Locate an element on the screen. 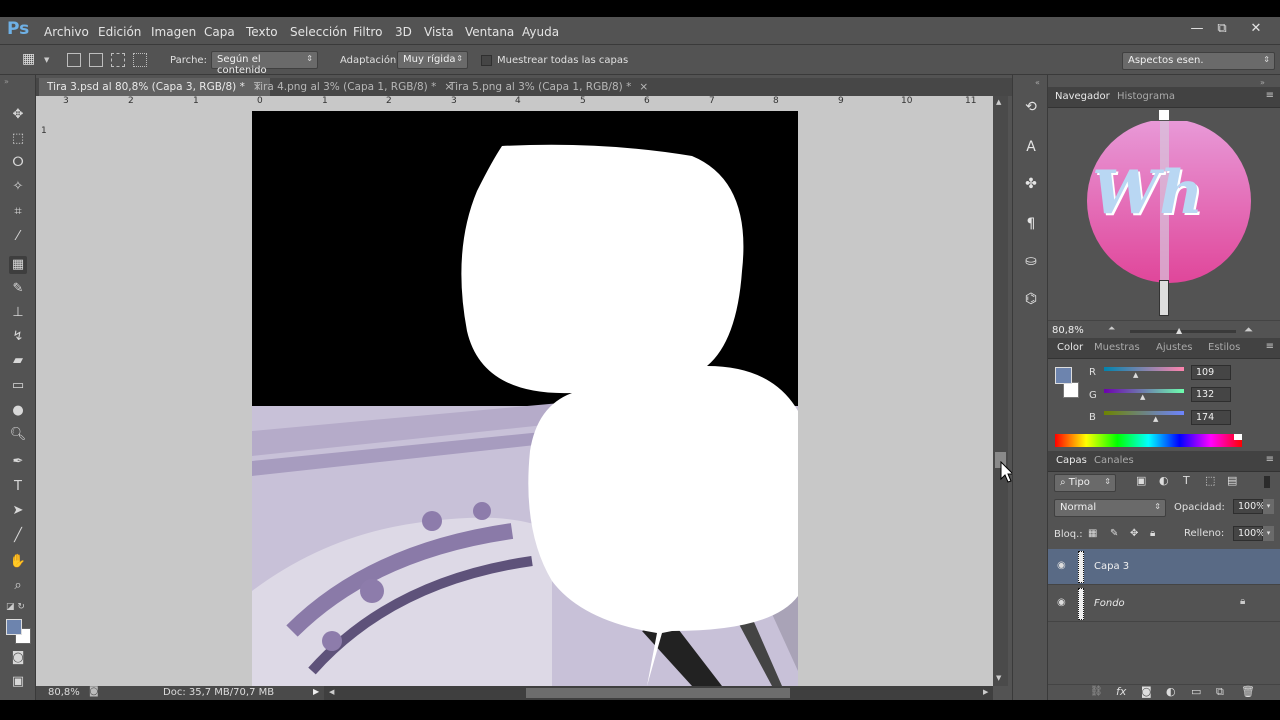 This screenshot has width=1280, height=720. horizontal-scrollbar: ◀ ▶ is located at coordinates (658, 693).